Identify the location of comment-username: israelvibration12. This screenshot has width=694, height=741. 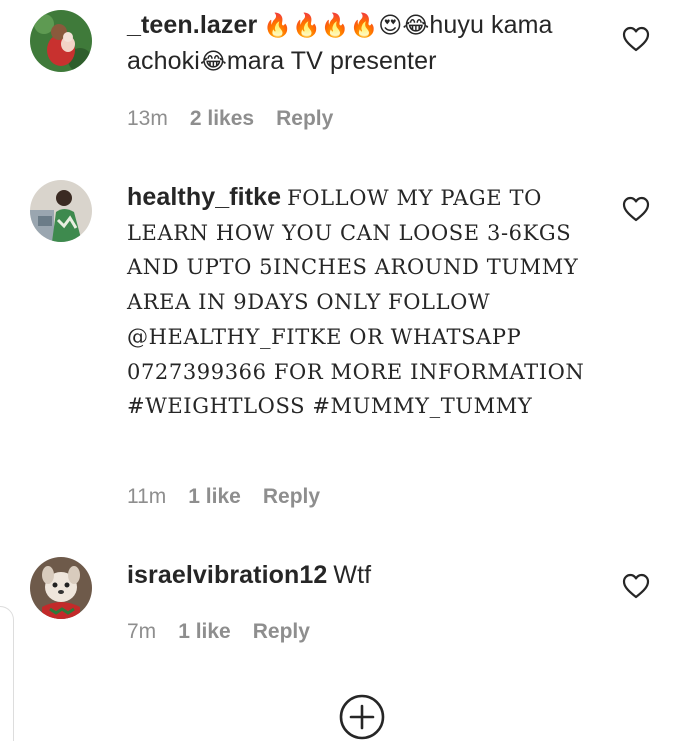
(227, 575).